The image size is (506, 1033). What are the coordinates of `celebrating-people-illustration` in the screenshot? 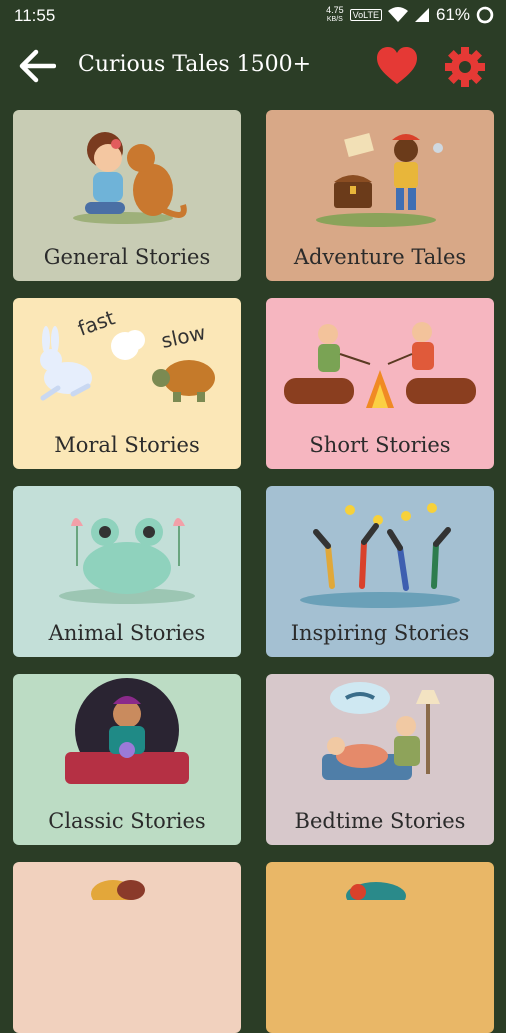 It's located at (380, 555).